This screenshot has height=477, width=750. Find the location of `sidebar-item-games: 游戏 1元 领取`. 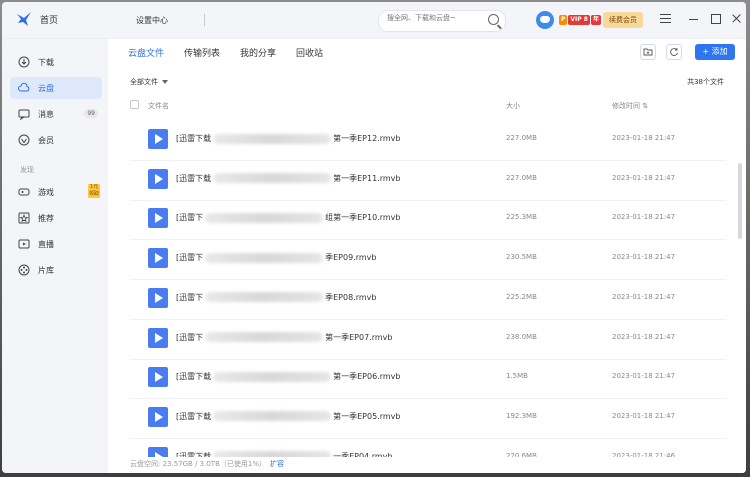

sidebar-item-games: 游戏 1元 领取 is located at coordinates (56, 192).